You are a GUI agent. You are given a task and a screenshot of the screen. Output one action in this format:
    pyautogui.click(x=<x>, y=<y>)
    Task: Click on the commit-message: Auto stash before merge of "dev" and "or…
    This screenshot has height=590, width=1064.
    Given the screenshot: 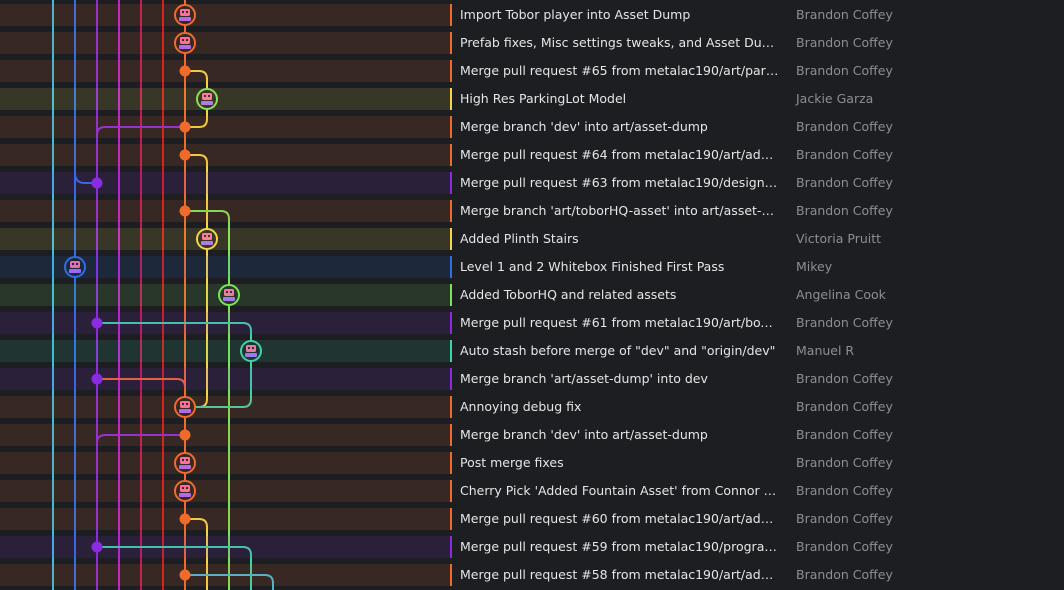 What is the action you would take?
    pyautogui.click(x=618, y=350)
    